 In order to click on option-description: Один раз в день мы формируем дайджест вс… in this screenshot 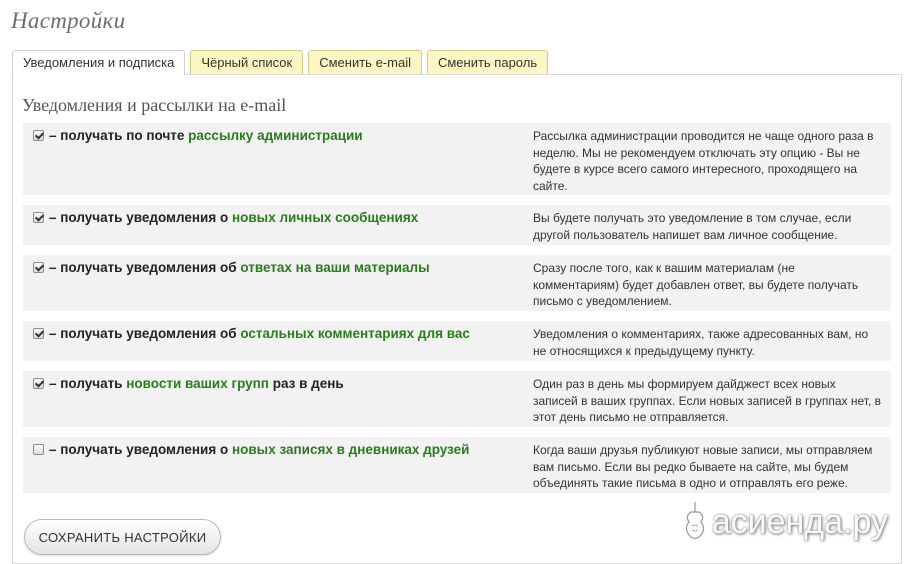, I will do `click(707, 400)`.